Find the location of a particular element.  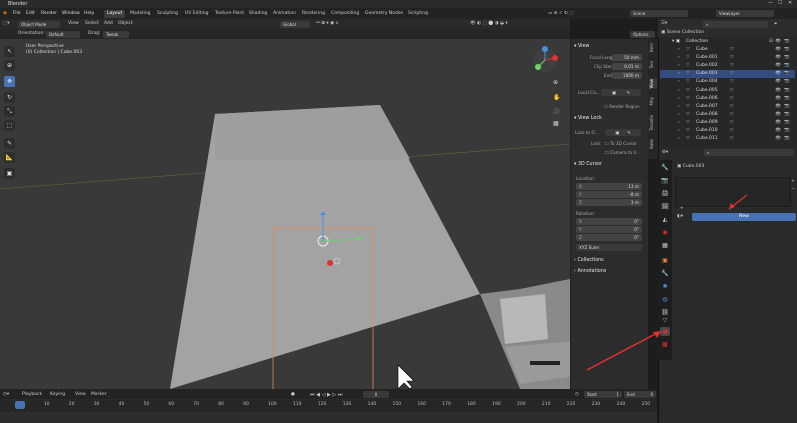

tab-texture-paint: Texture Paint is located at coordinates (229, 14).